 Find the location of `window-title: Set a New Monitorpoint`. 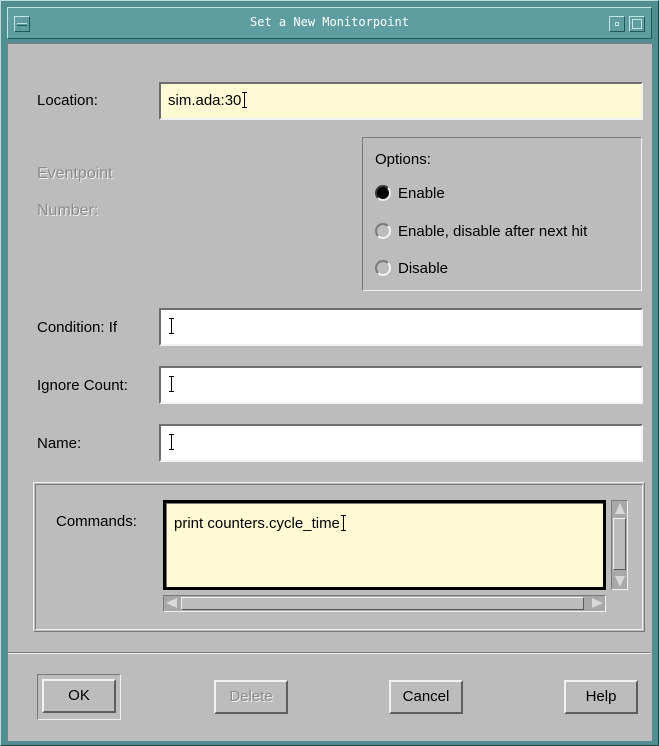

window-title: Set a New Monitorpoint is located at coordinates (329, 22).